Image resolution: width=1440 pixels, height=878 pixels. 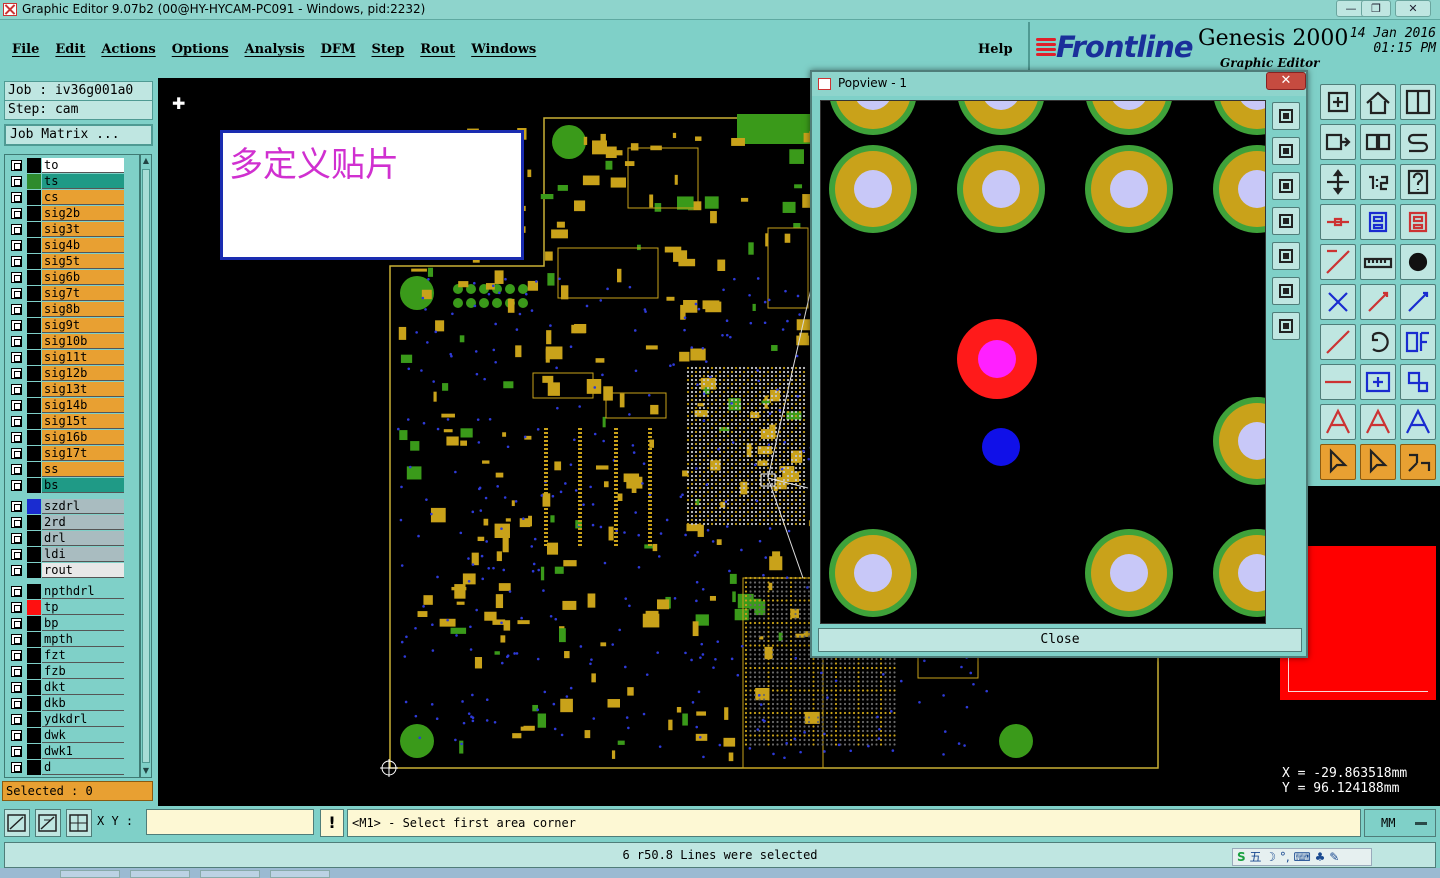 I want to click on layer-name: sig5t, so click(x=83, y=261).